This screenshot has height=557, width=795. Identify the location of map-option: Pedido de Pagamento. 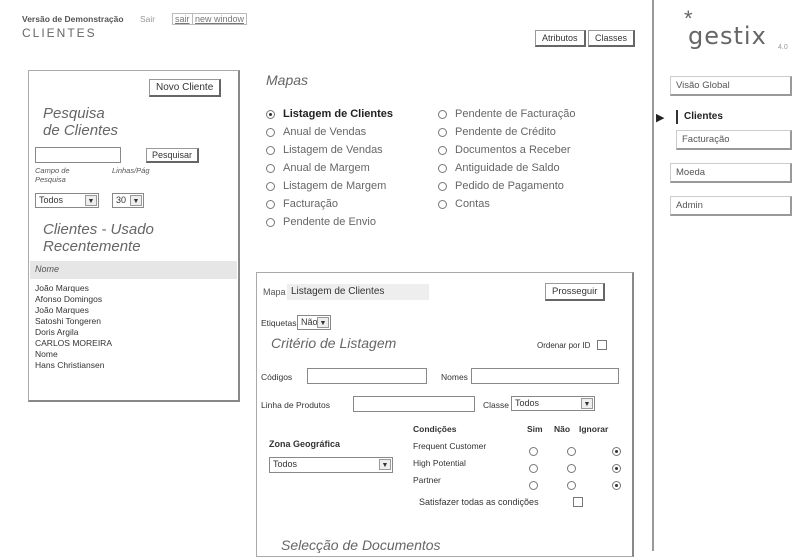
(501, 186).